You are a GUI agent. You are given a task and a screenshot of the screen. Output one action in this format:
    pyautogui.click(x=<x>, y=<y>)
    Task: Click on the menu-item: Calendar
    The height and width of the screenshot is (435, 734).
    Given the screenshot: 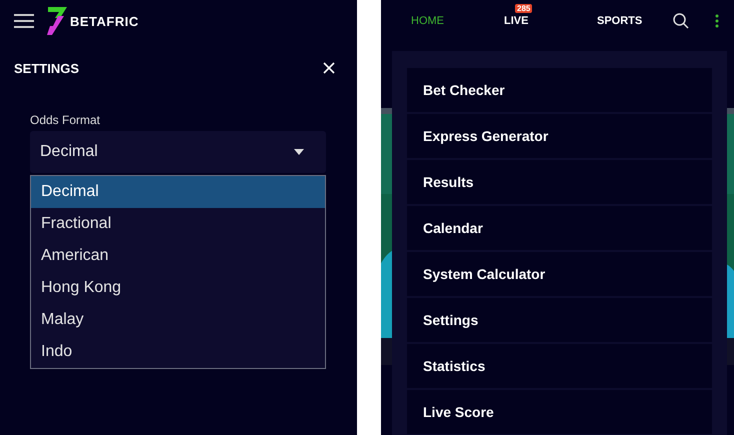 What is the action you would take?
    pyautogui.click(x=559, y=228)
    